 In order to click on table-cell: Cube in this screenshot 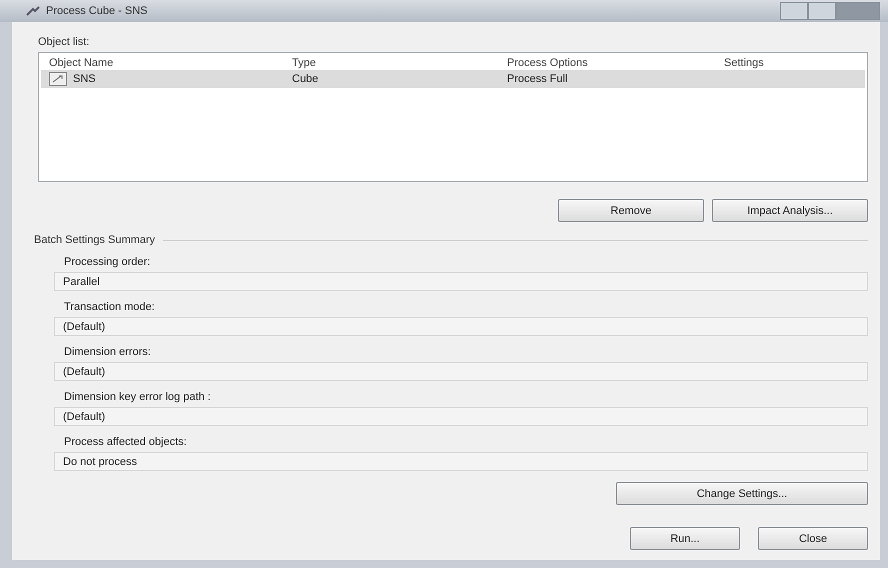, I will do `click(305, 79)`.